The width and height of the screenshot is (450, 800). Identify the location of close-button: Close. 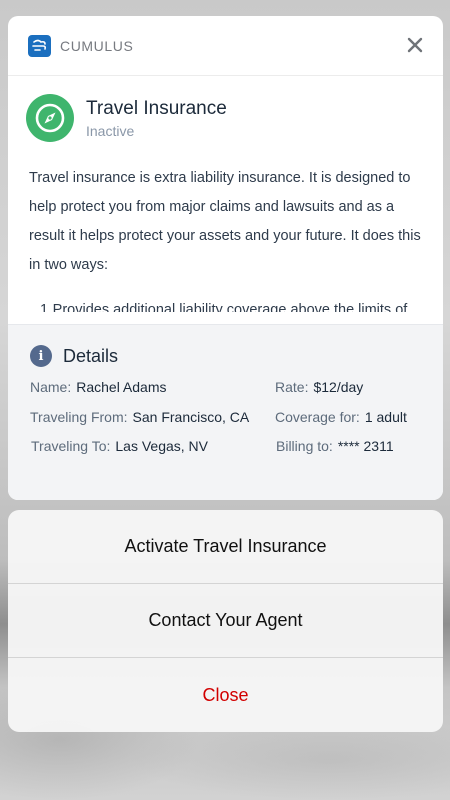
(225, 695).